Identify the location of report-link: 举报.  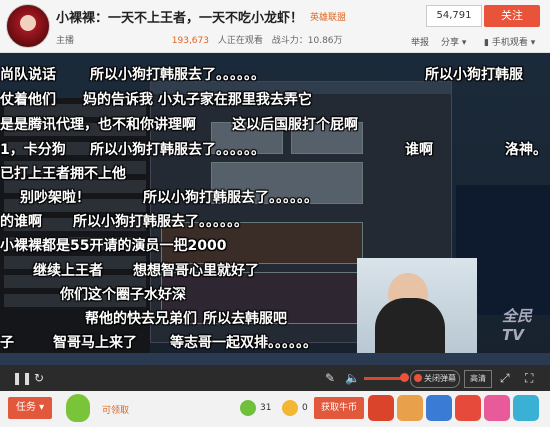
(420, 41).